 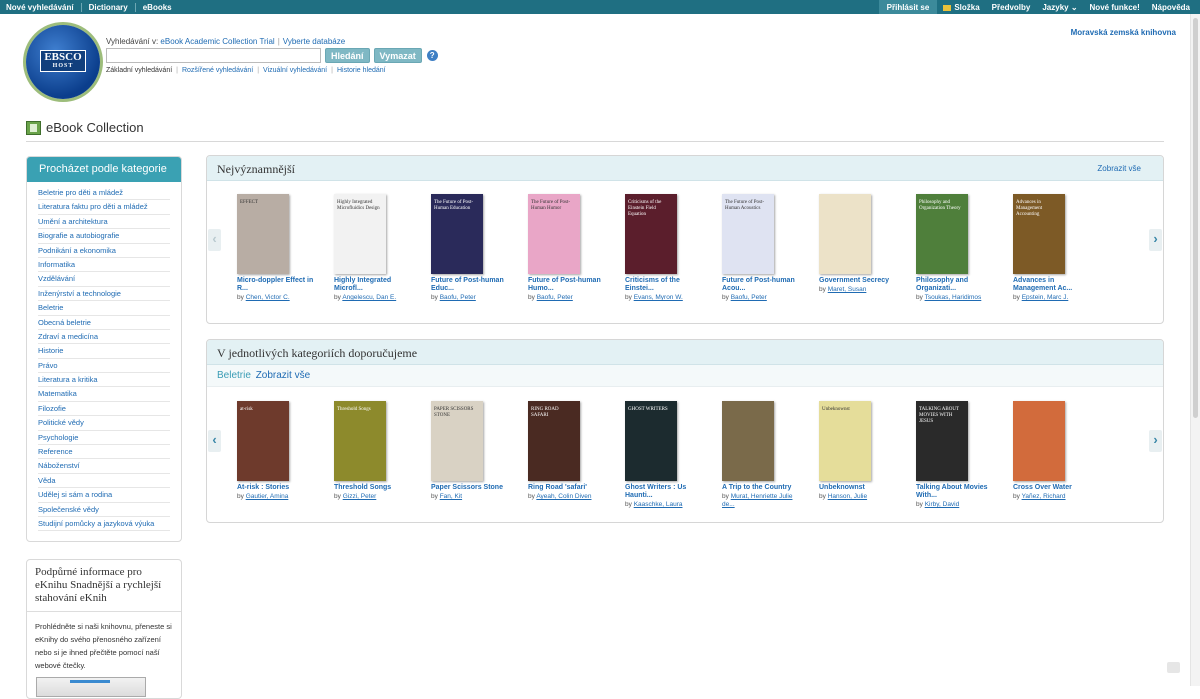 What do you see at coordinates (91, 687) in the screenshot?
I see `support-screenshot-thumbnail` at bounding box center [91, 687].